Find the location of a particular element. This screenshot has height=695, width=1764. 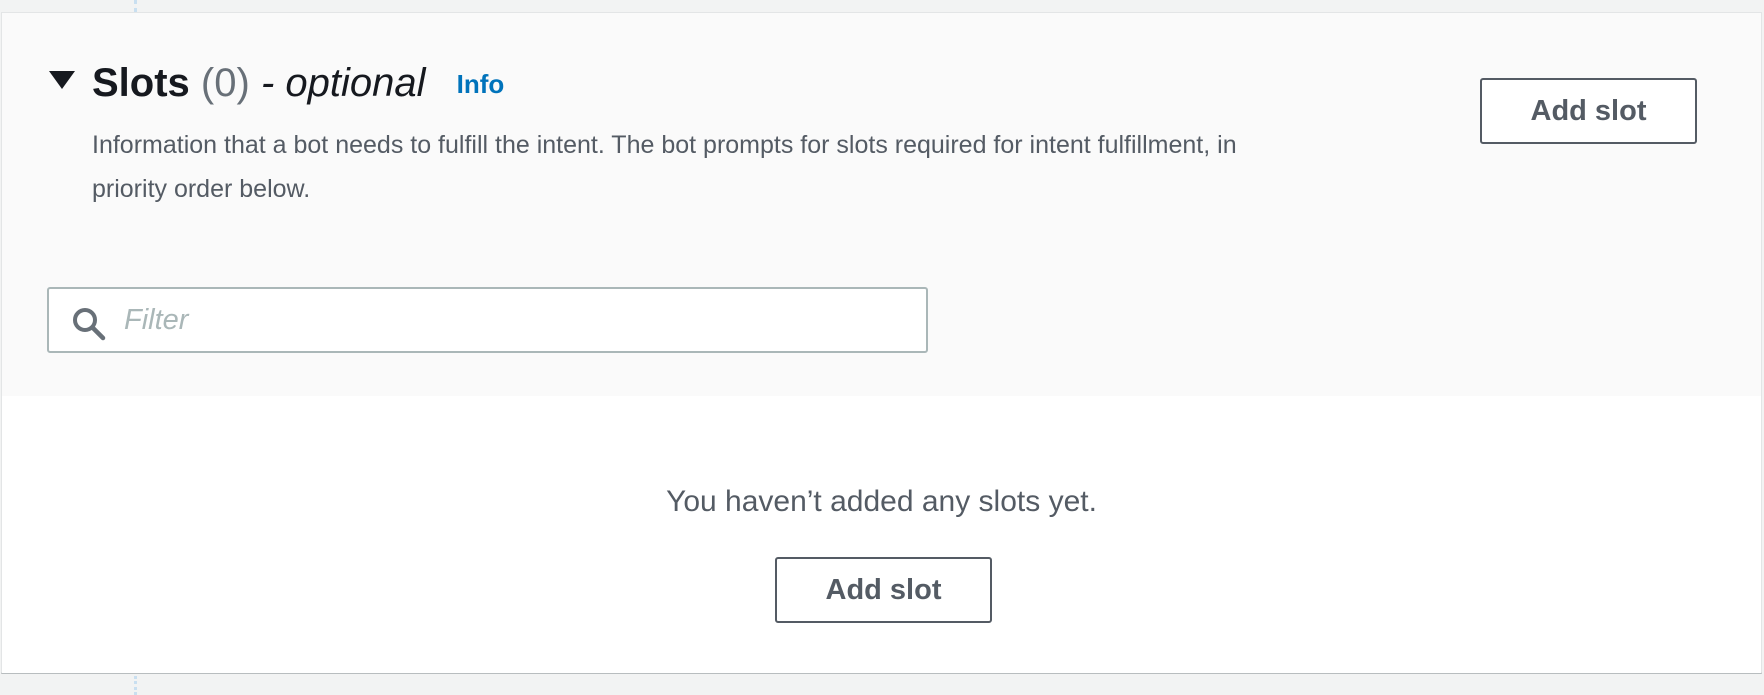

empty-state-message: You haven’t added any slots yet. is located at coordinates (881, 501).